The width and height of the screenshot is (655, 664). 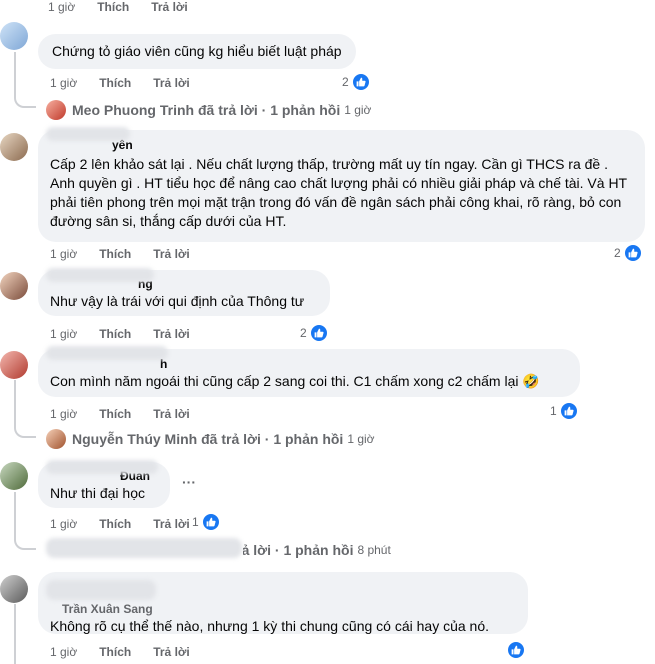 I want to click on reply-time: 8 phút, so click(x=374, y=550).